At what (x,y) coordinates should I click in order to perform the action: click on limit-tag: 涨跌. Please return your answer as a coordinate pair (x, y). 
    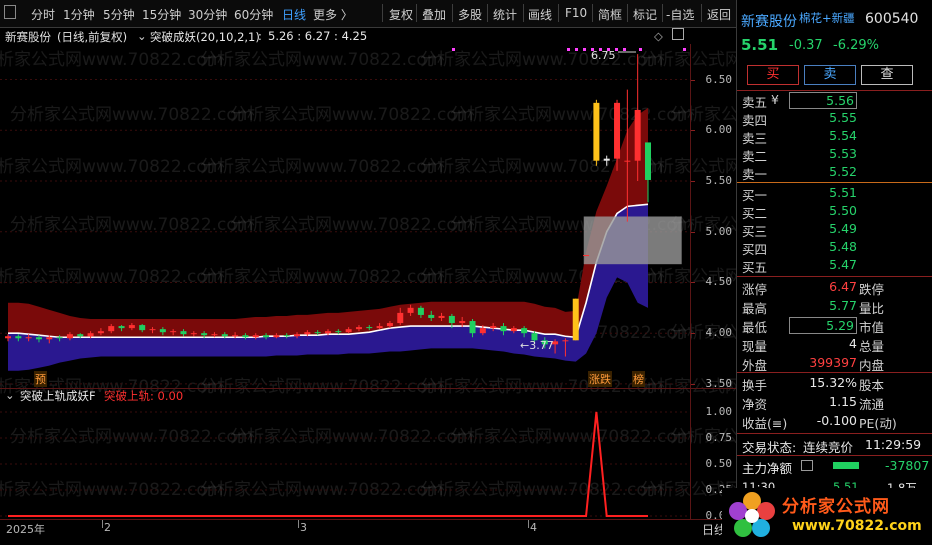
    Looking at the image, I should click on (600, 379).